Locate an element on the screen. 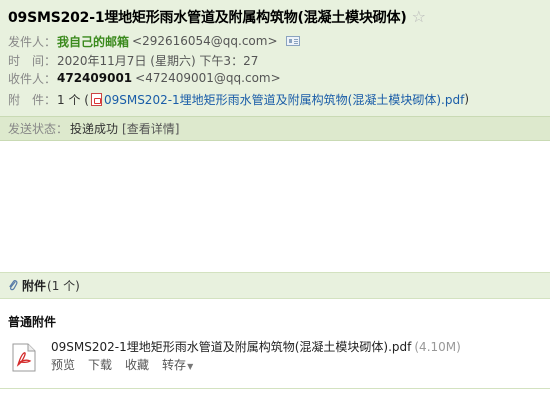 This screenshot has height=400, width=550. recipient-row: 收件人： 472409001 <472409001@qq.com> is located at coordinates (144, 78).